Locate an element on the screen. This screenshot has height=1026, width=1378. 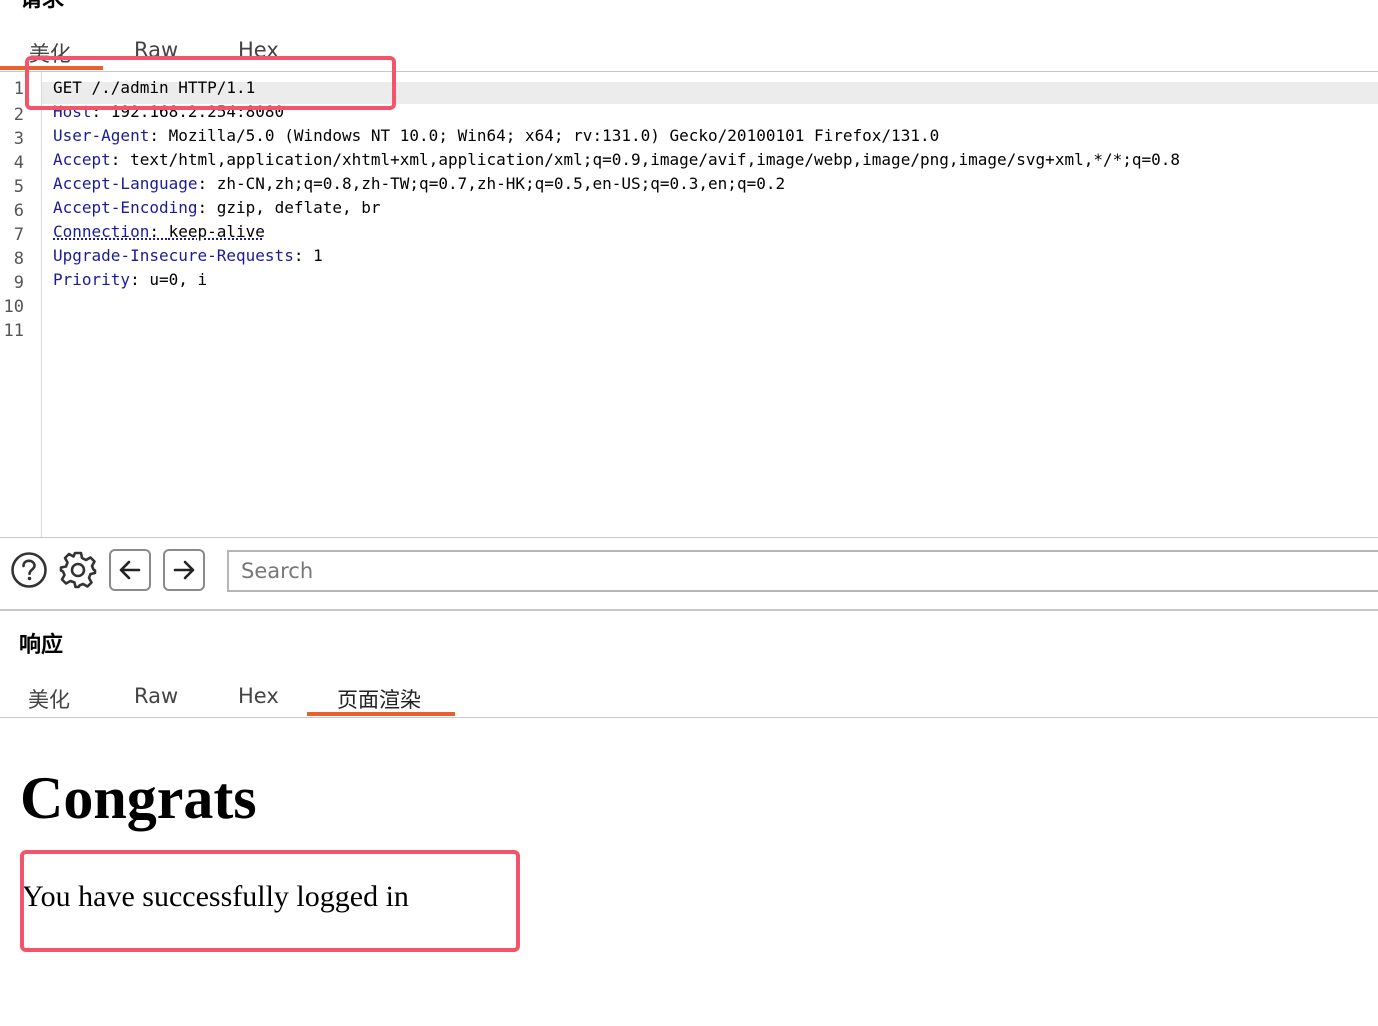
header-name: Accept-Encoding is located at coordinates (125, 207).